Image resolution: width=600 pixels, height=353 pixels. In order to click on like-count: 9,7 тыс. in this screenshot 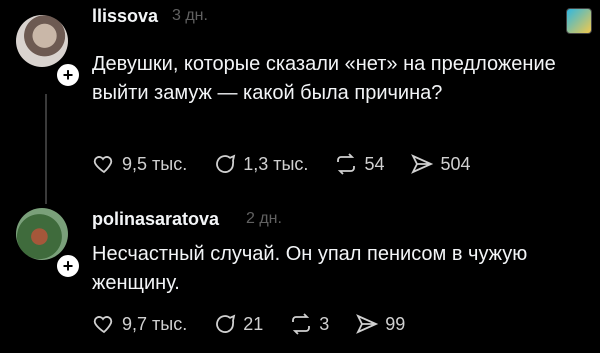, I will do `click(155, 323)`.